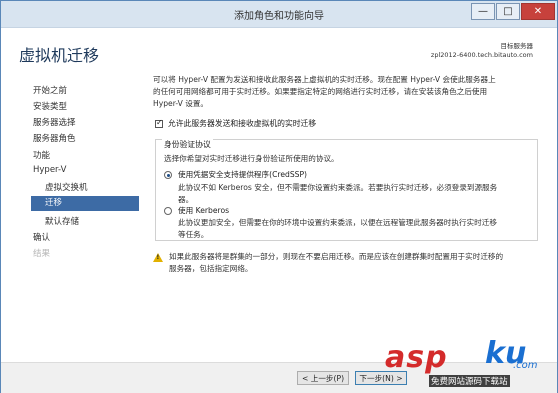 The width and height of the screenshot is (558, 393). I want to click on allow-migration-row: ✓ 允许此服务器发送和接收虚拟机的实时迁移, so click(235, 123).